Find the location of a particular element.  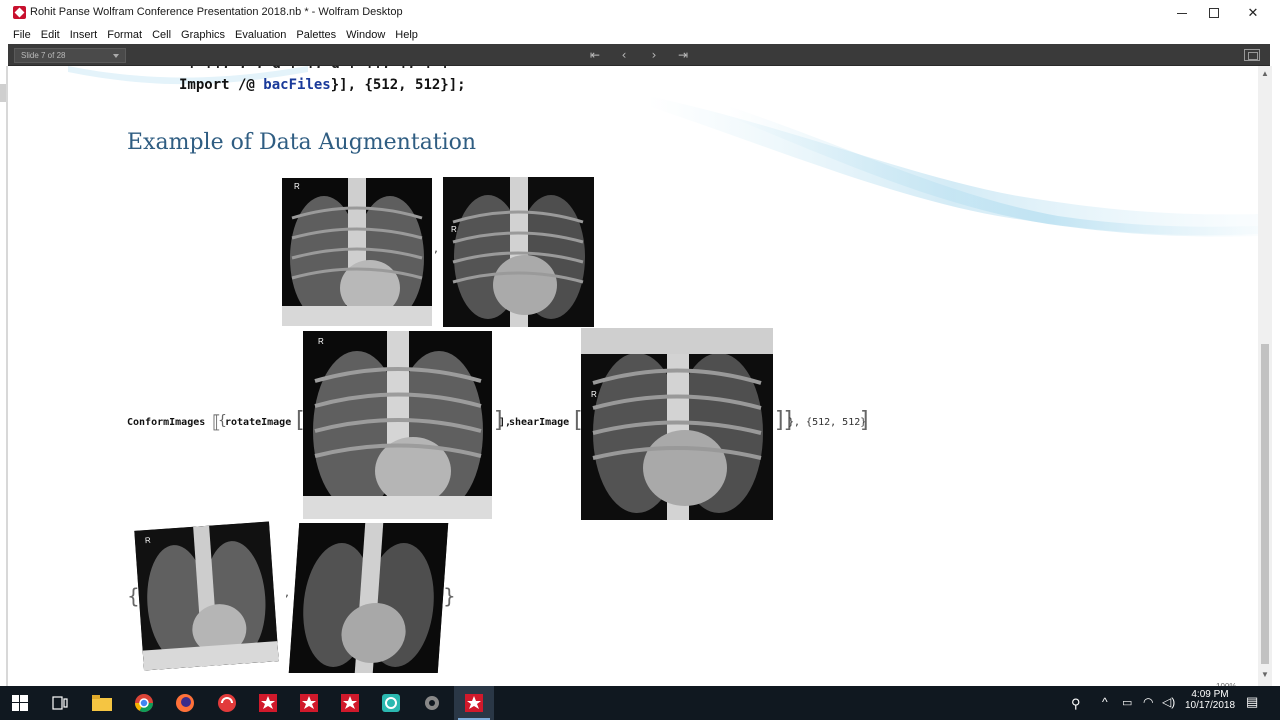

minimize-icon is located at coordinates (1182, 13).